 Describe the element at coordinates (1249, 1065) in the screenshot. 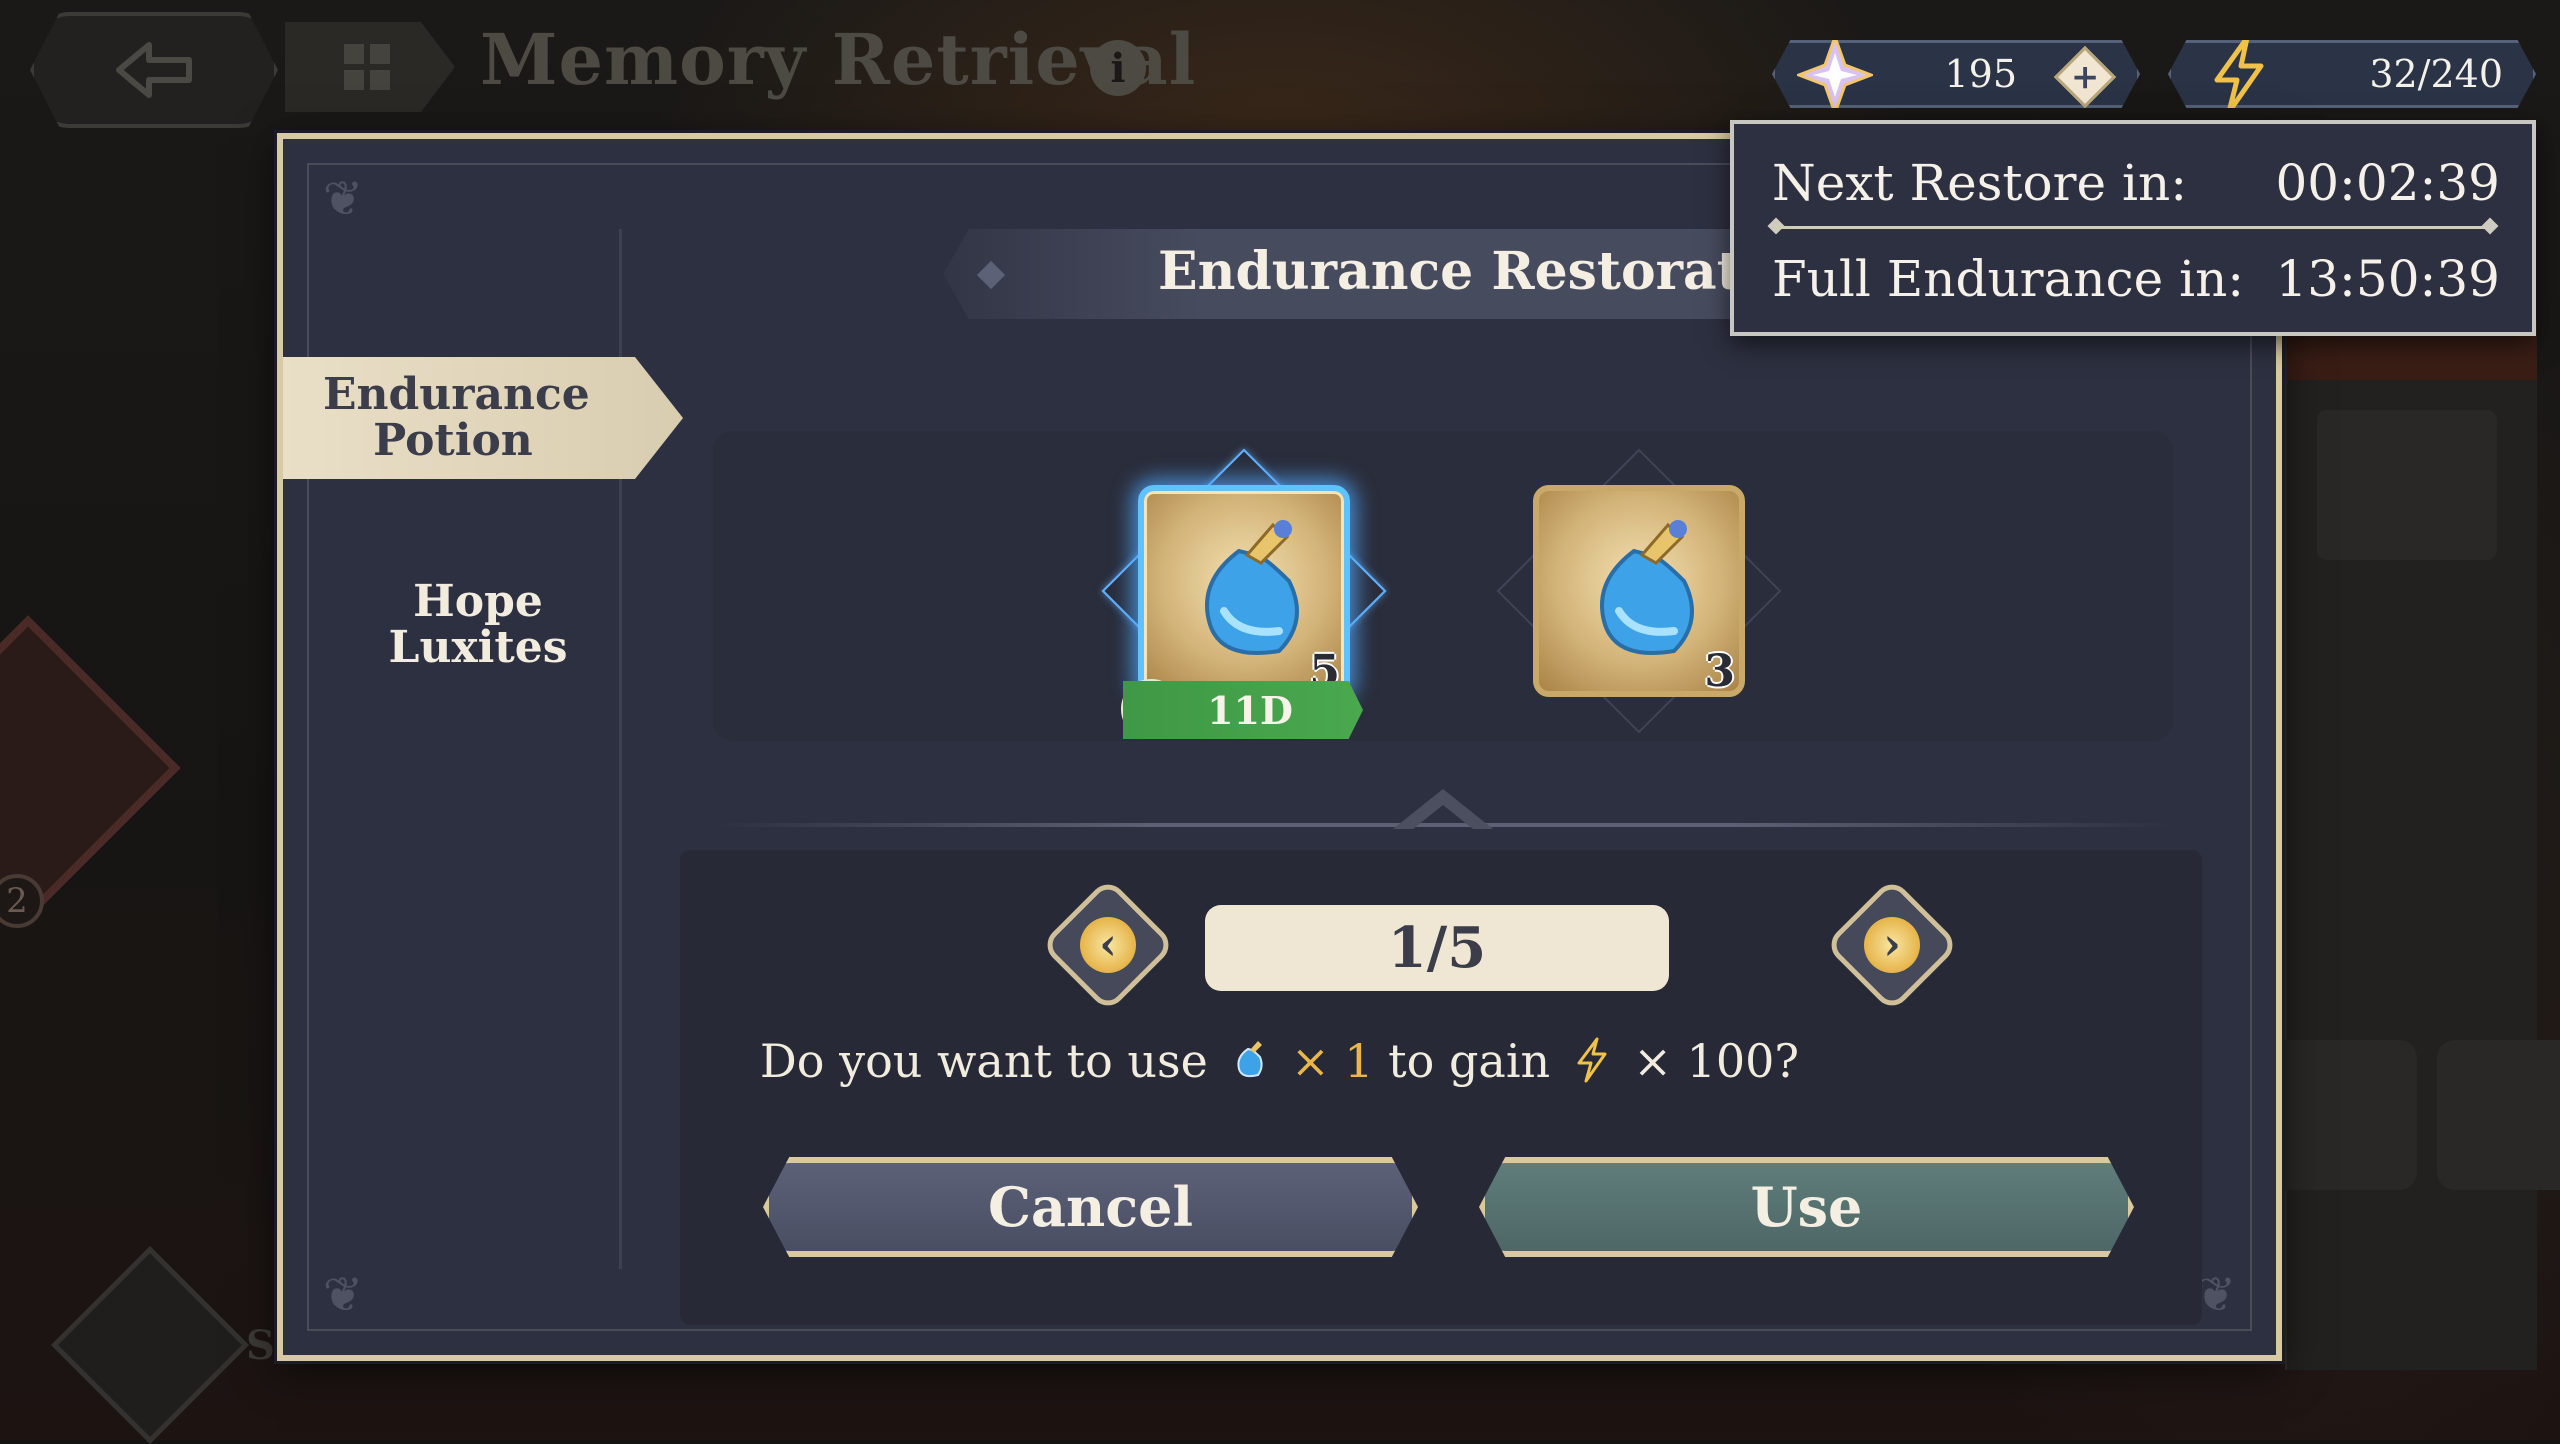

I see `potion-icon` at that location.